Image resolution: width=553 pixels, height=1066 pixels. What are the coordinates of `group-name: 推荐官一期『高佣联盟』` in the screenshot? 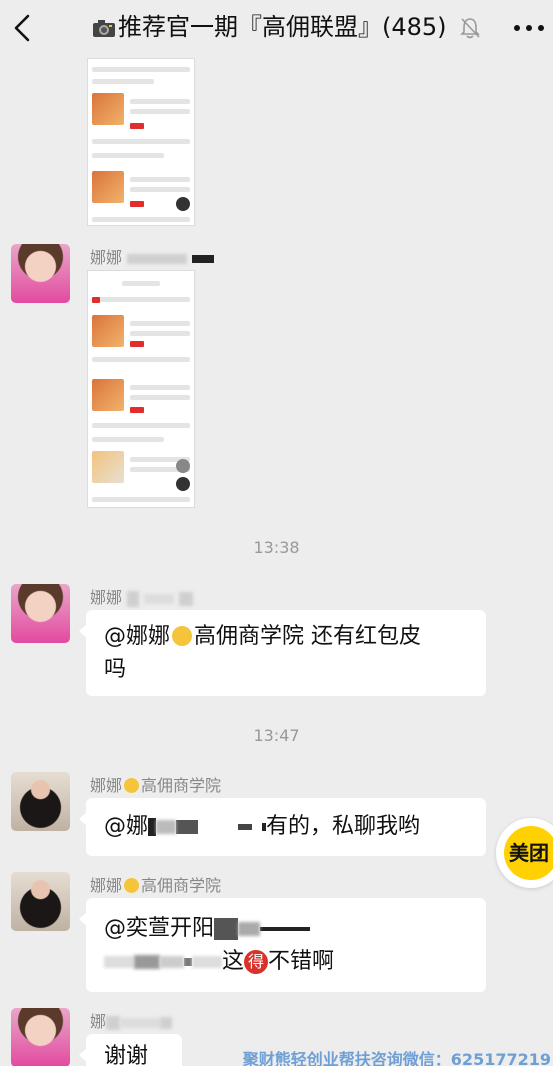 It's located at (250, 27).